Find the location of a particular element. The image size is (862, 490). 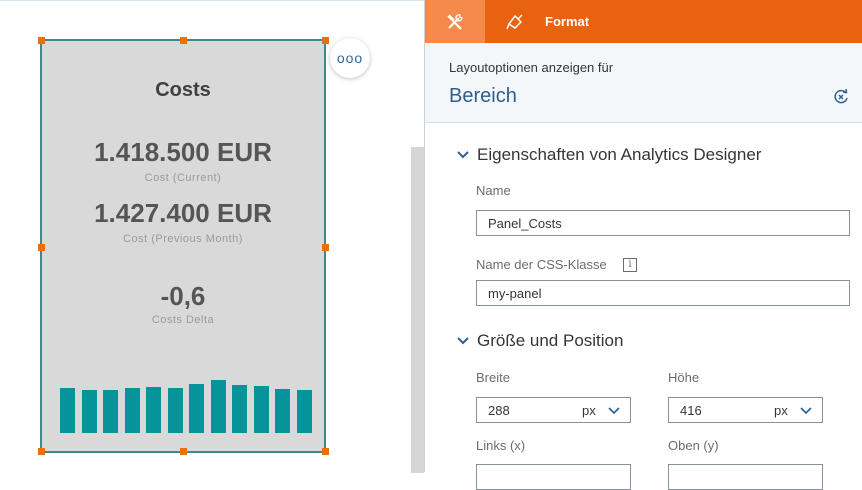

left-x-input is located at coordinates (553, 477).